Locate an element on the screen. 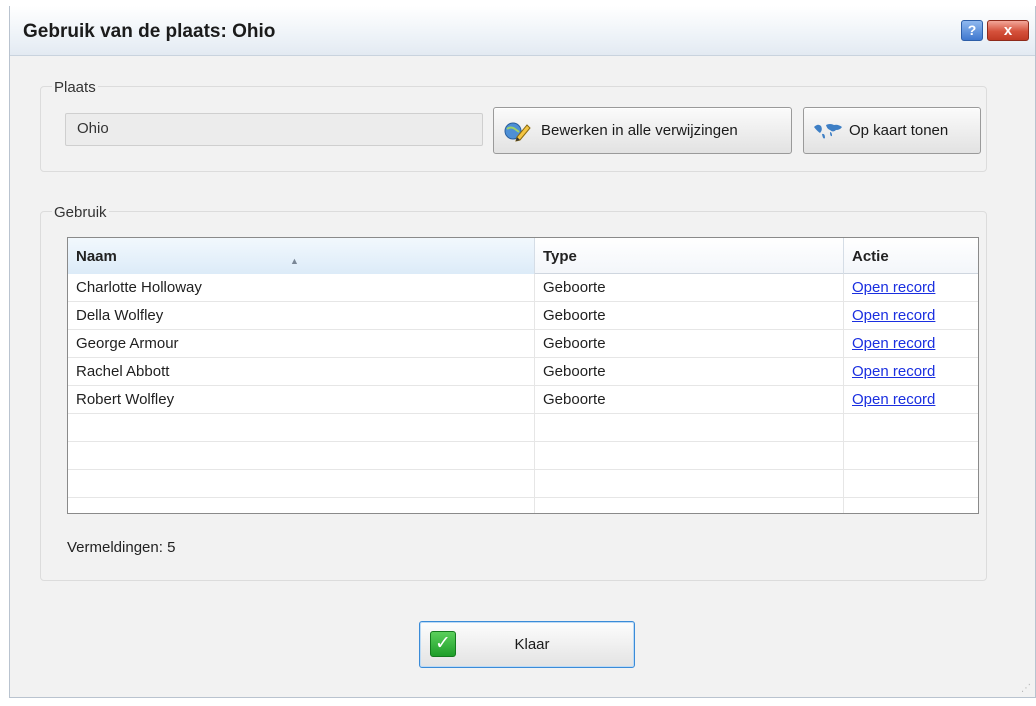 The width and height of the screenshot is (1036, 706). column-header-type: Type is located at coordinates (689, 256).